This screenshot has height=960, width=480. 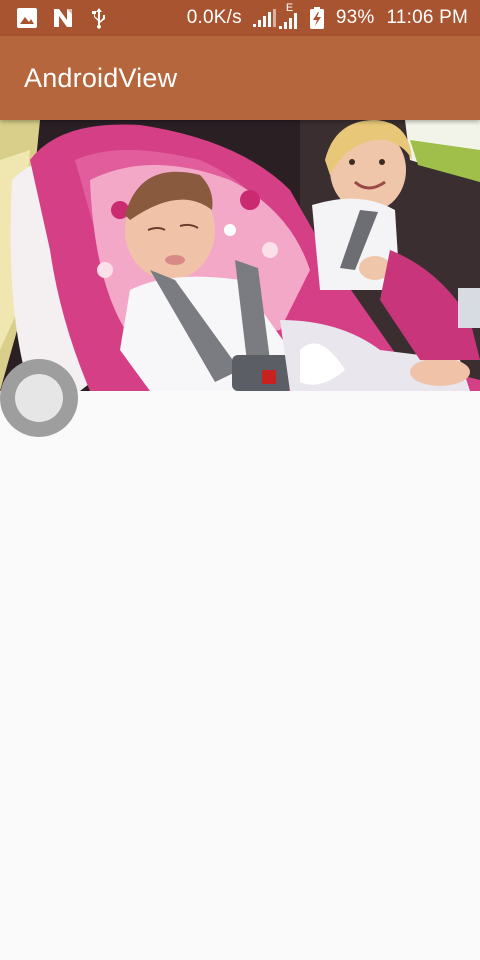 I want to click on status-left-icons, so click(x=70, y=18).